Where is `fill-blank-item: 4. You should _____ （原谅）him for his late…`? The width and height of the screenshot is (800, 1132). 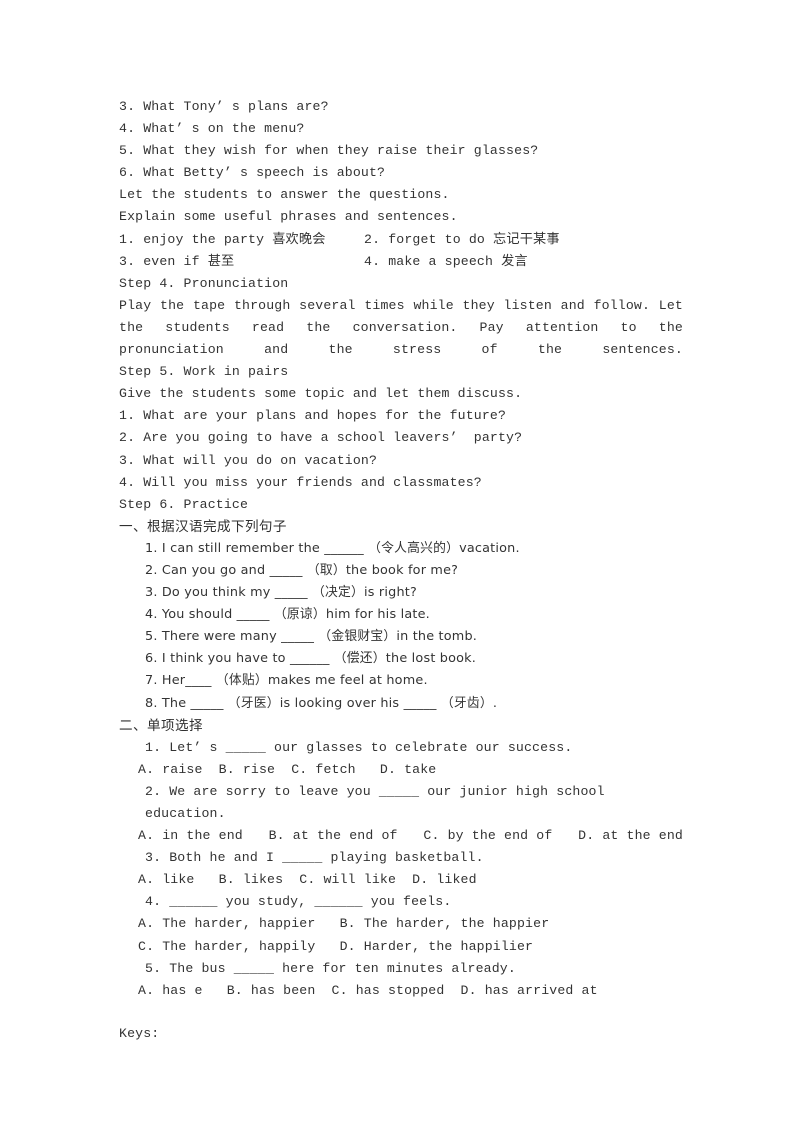 fill-blank-item: 4. You should _____ （原谅）him for his late… is located at coordinates (287, 615).